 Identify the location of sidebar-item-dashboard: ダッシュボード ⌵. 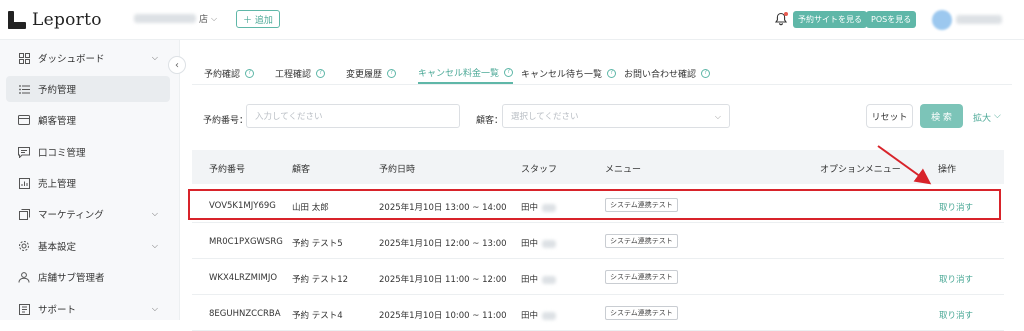
(88, 58).